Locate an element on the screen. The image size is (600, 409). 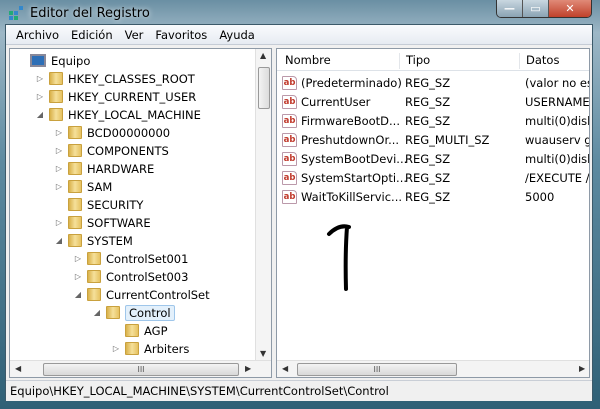
registry-app-icon is located at coordinates (16, 13).